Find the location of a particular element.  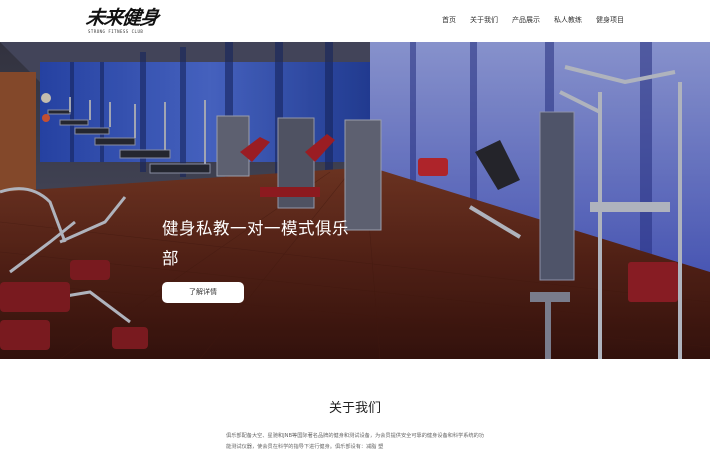

nav-item-home: 首页 is located at coordinates (449, 20).